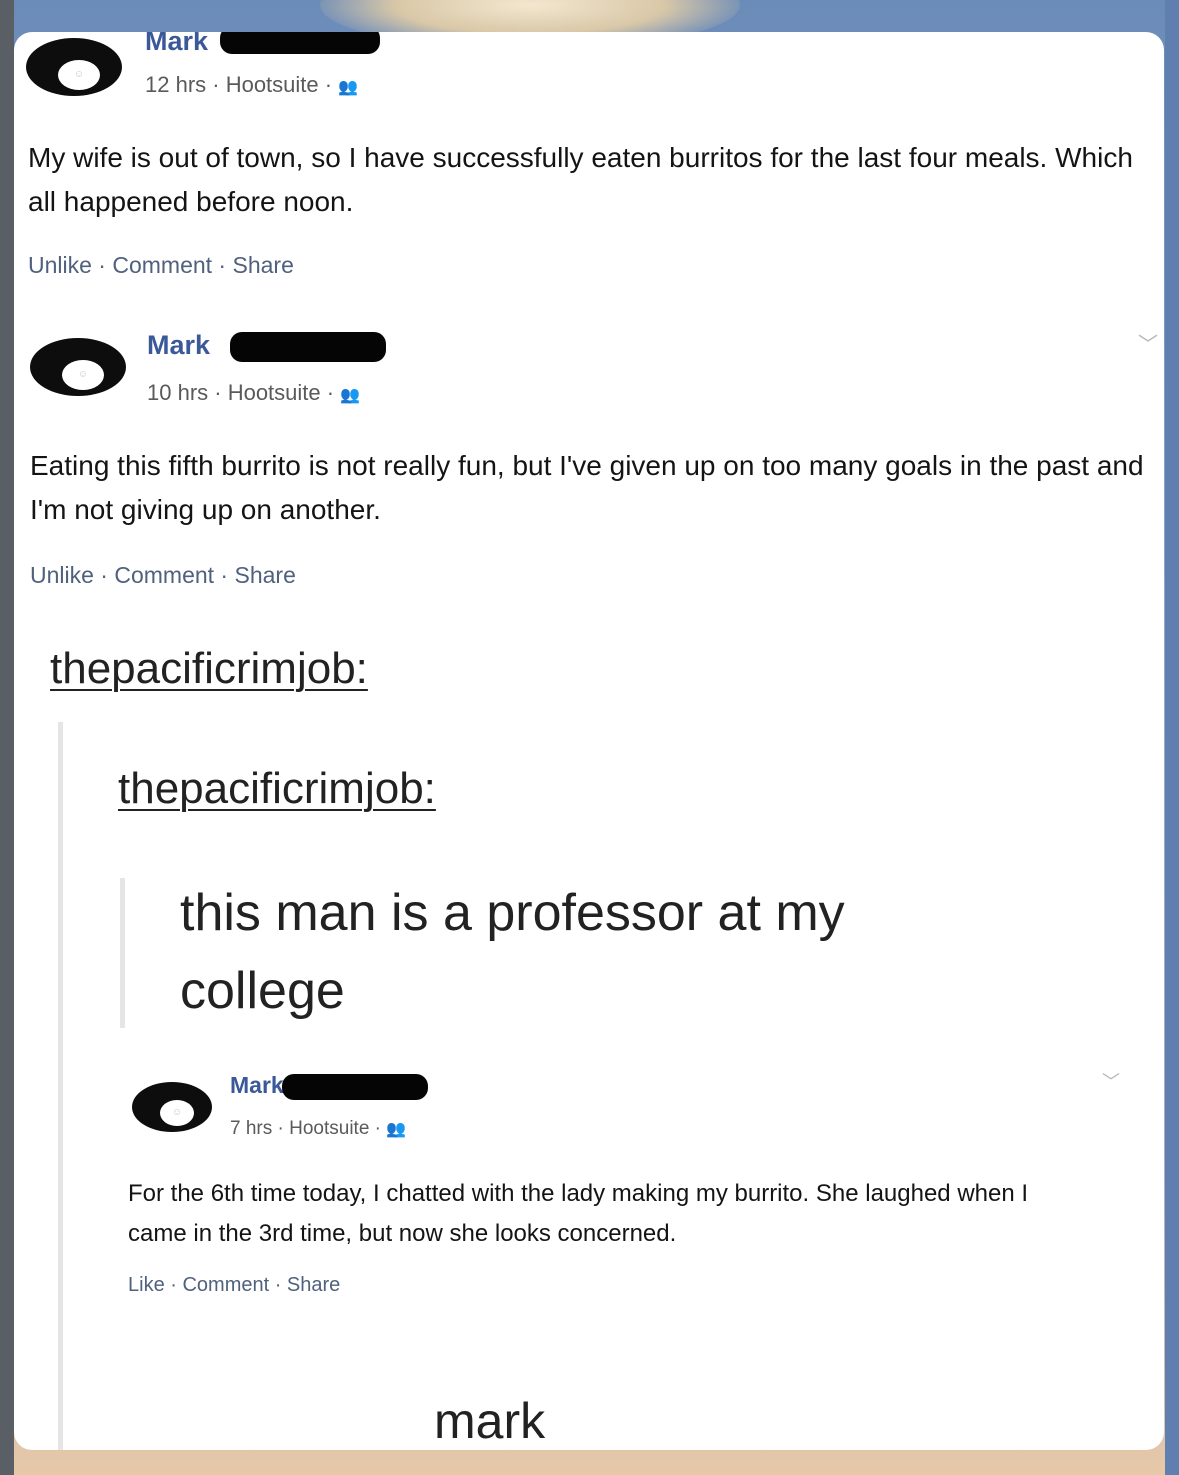 The height and width of the screenshot is (1475, 1179). What do you see at coordinates (254, 392) in the screenshot?
I see `post-meta: 10 hrs · Hootsuite · 👥` at bounding box center [254, 392].